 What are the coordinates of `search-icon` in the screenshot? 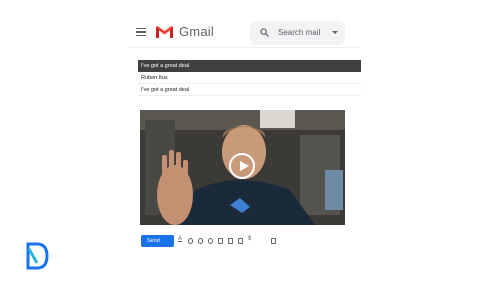 It's located at (264, 32).